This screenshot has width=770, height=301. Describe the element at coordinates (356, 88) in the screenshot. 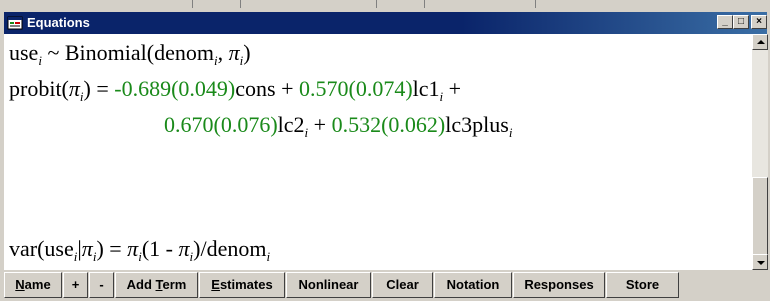

I see `coefficient-lc1: 0.570(0.074)` at that location.